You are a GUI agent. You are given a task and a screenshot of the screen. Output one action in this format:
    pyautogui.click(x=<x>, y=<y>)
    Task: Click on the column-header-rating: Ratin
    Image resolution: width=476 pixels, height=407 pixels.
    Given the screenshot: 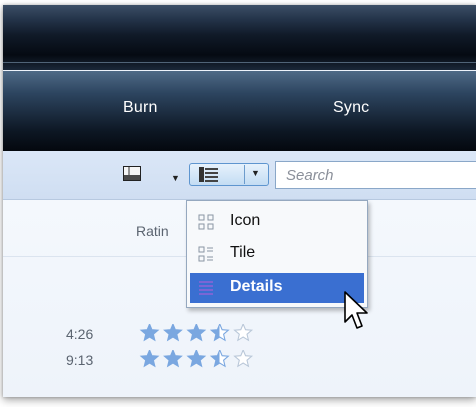 What is the action you would take?
    pyautogui.click(x=152, y=231)
    